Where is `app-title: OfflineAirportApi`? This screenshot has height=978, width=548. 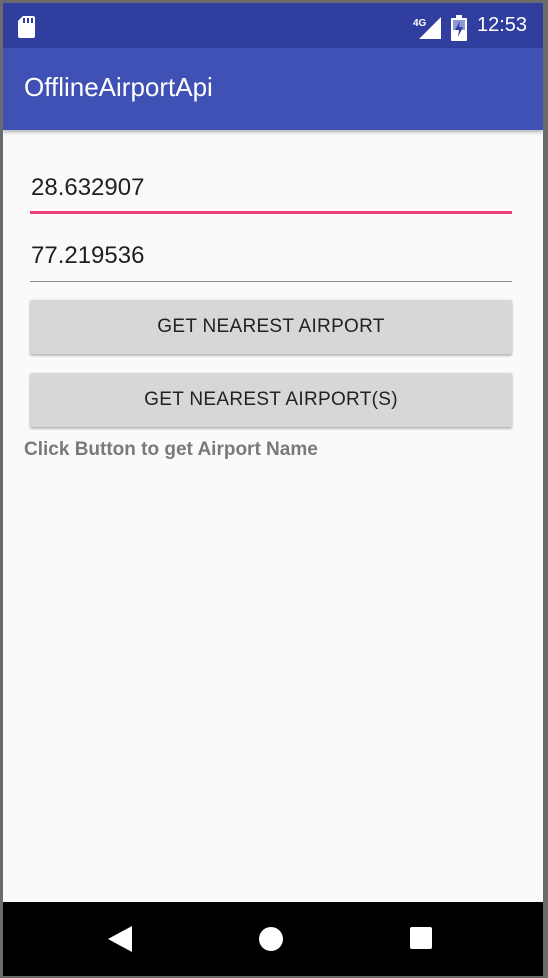 app-title: OfflineAirportApi is located at coordinates (118, 87).